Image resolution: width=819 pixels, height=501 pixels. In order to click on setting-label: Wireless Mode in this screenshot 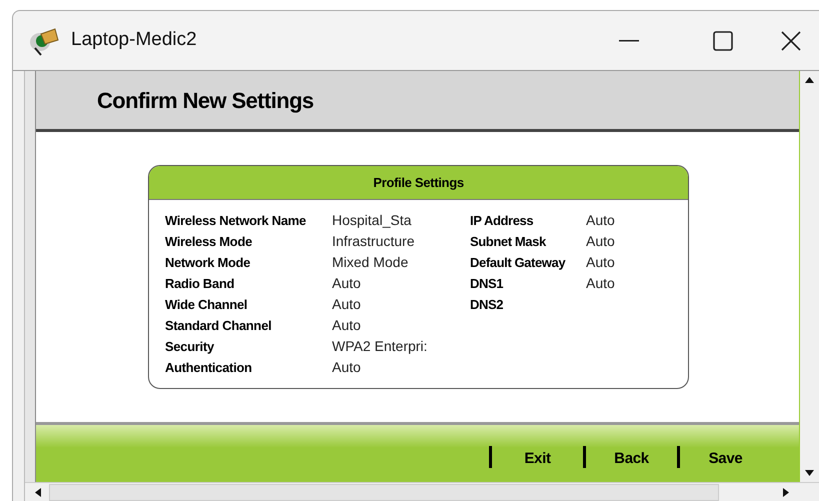, I will do `click(209, 241)`.